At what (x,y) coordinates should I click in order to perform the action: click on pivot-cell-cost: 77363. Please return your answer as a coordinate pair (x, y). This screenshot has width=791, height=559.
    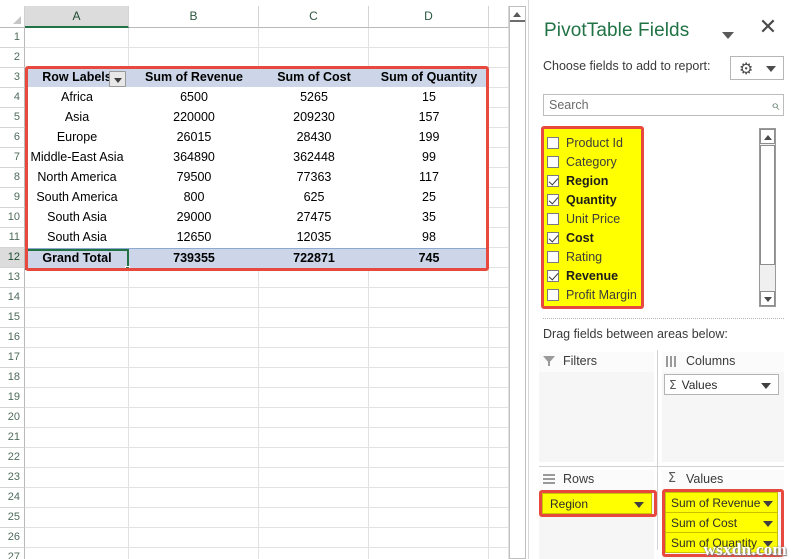
    Looking at the image, I should click on (314, 178).